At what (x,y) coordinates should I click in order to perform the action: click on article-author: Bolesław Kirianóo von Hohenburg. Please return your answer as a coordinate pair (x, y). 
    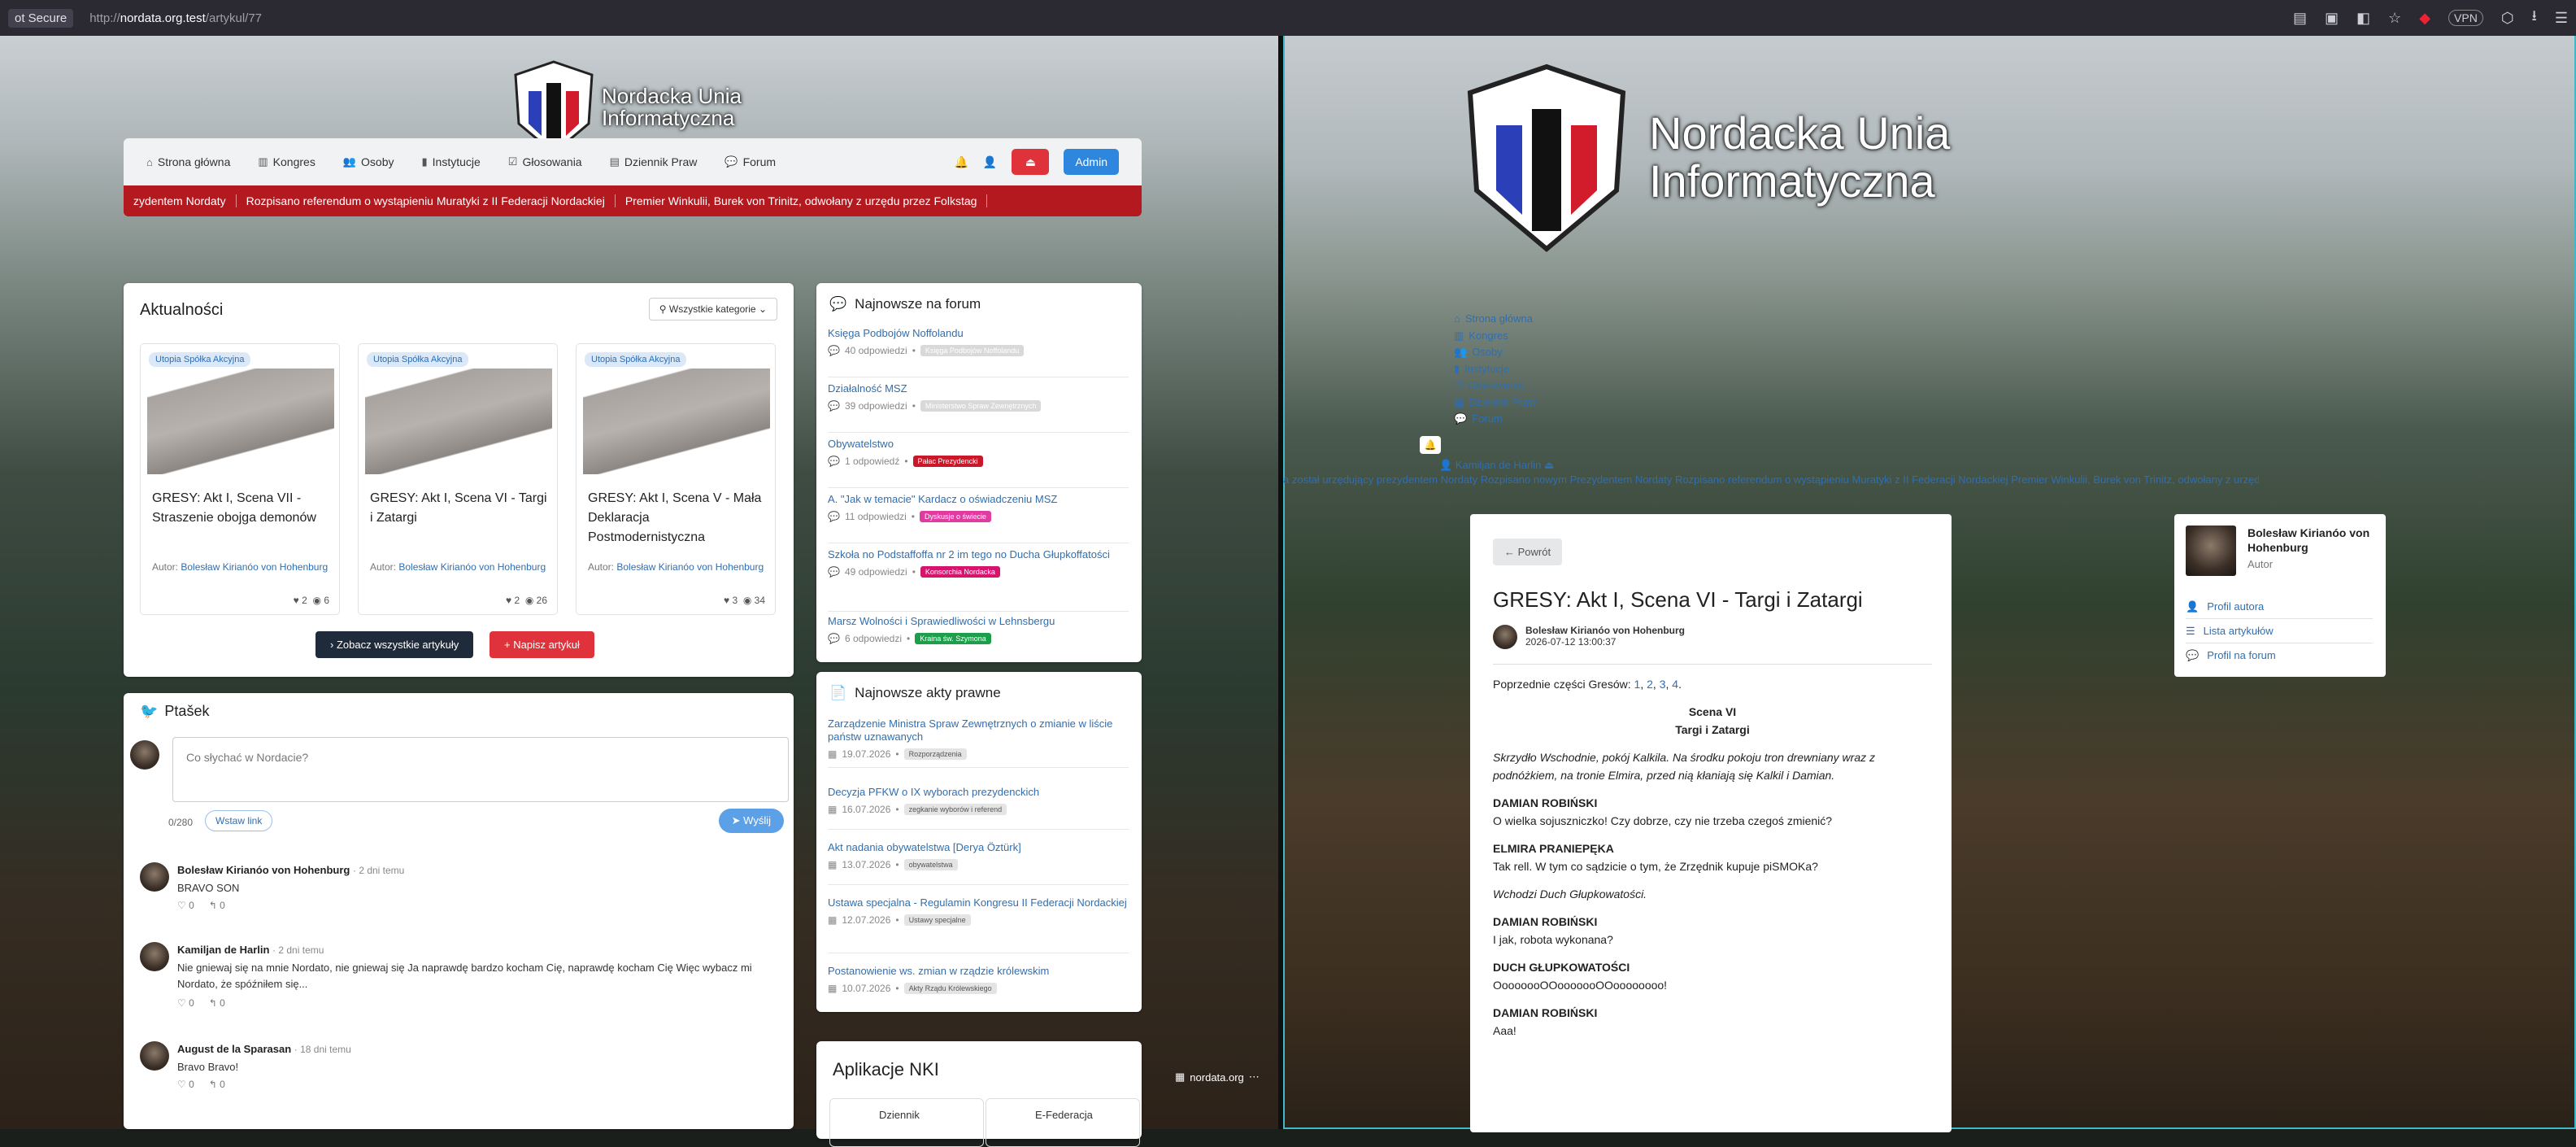
    Looking at the image, I should click on (1605, 630).